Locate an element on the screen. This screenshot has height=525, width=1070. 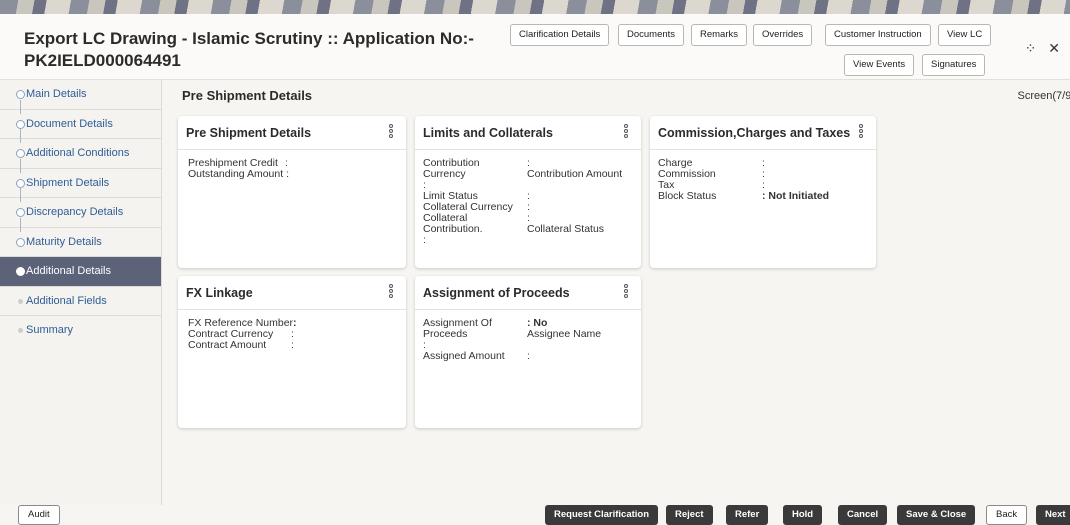
refer-button: Refer is located at coordinates (747, 515).